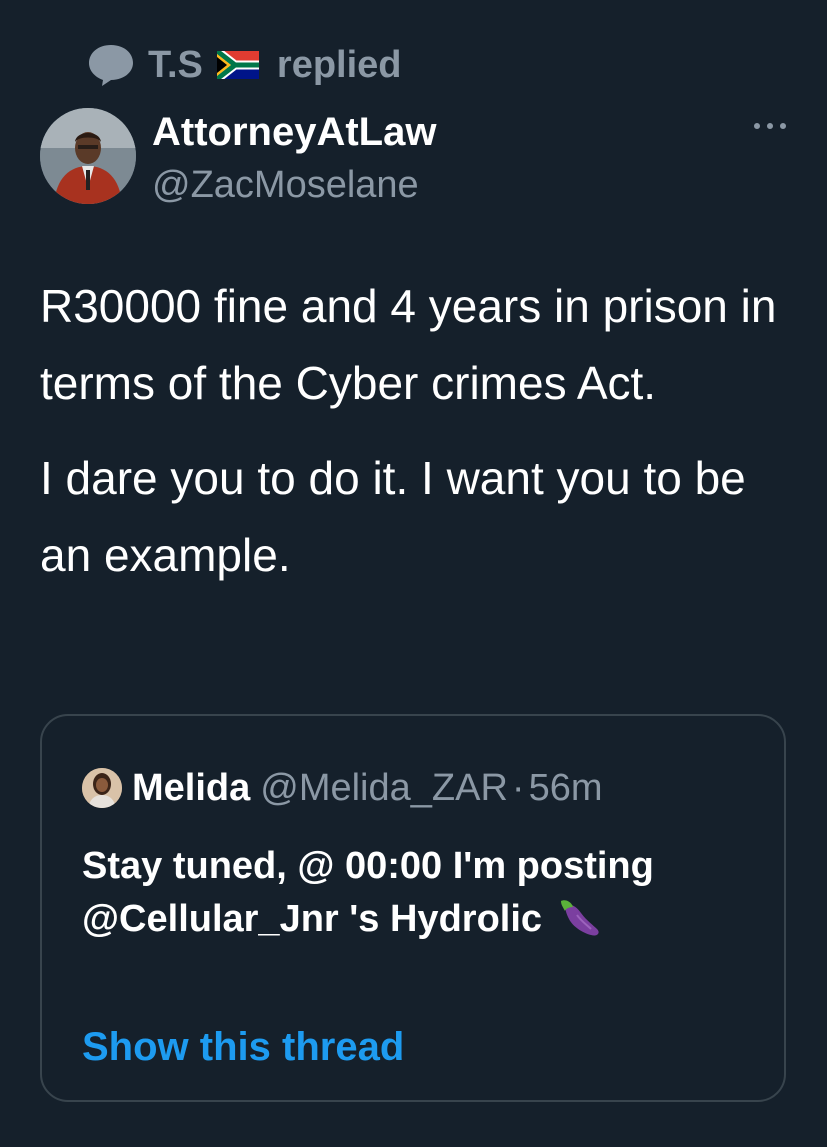 This screenshot has width=827, height=1147. I want to click on avatar-image, so click(88, 156).